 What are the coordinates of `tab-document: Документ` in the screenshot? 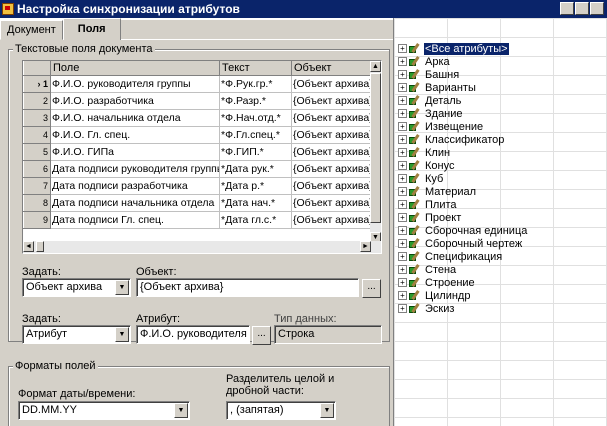 It's located at (31, 30).